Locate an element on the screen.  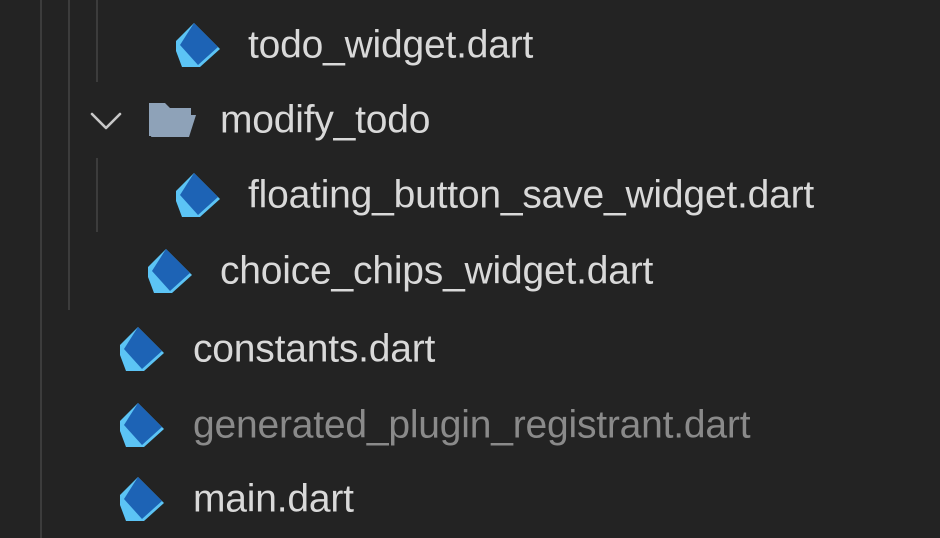
tree-item-todo-widget: todo_widget.dart is located at coordinates (470, 45).